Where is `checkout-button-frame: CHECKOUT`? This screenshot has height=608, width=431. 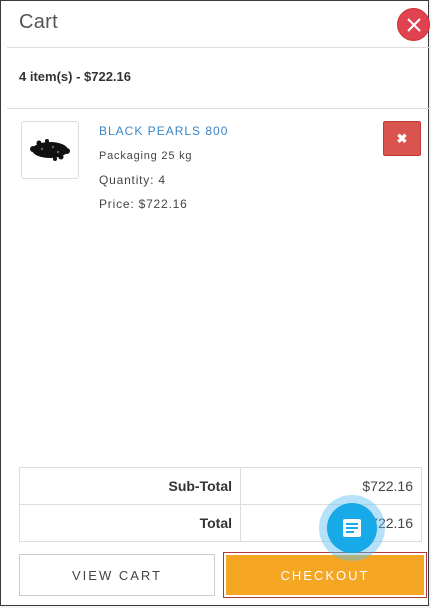
checkout-button-frame: CHECKOUT is located at coordinates (325, 575).